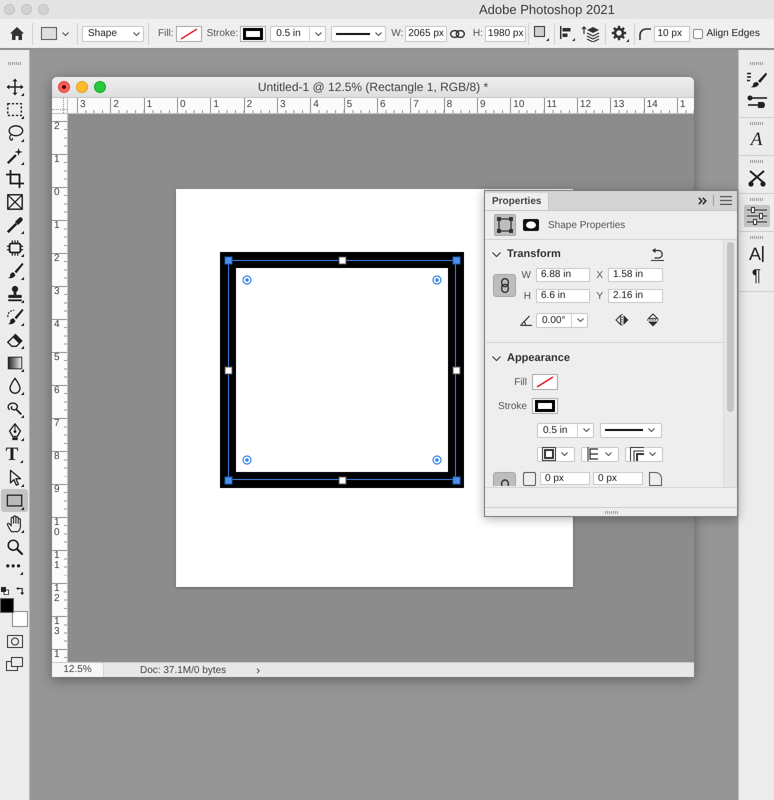 This screenshot has width=774, height=800. Describe the element at coordinates (14, 569) in the screenshot. I see `more-icon` at that location.